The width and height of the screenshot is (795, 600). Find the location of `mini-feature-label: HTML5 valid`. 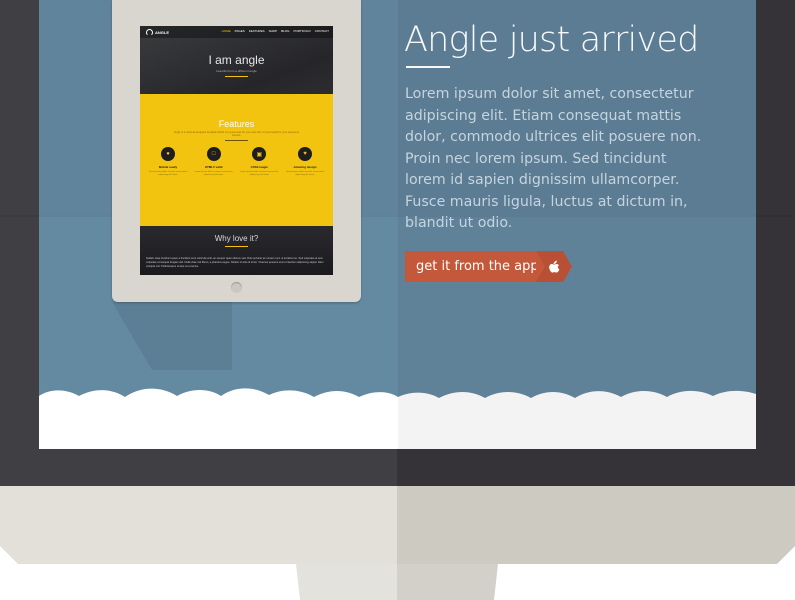

mini-feature-label: HTML5 valid is located at coordinates (213, 167).